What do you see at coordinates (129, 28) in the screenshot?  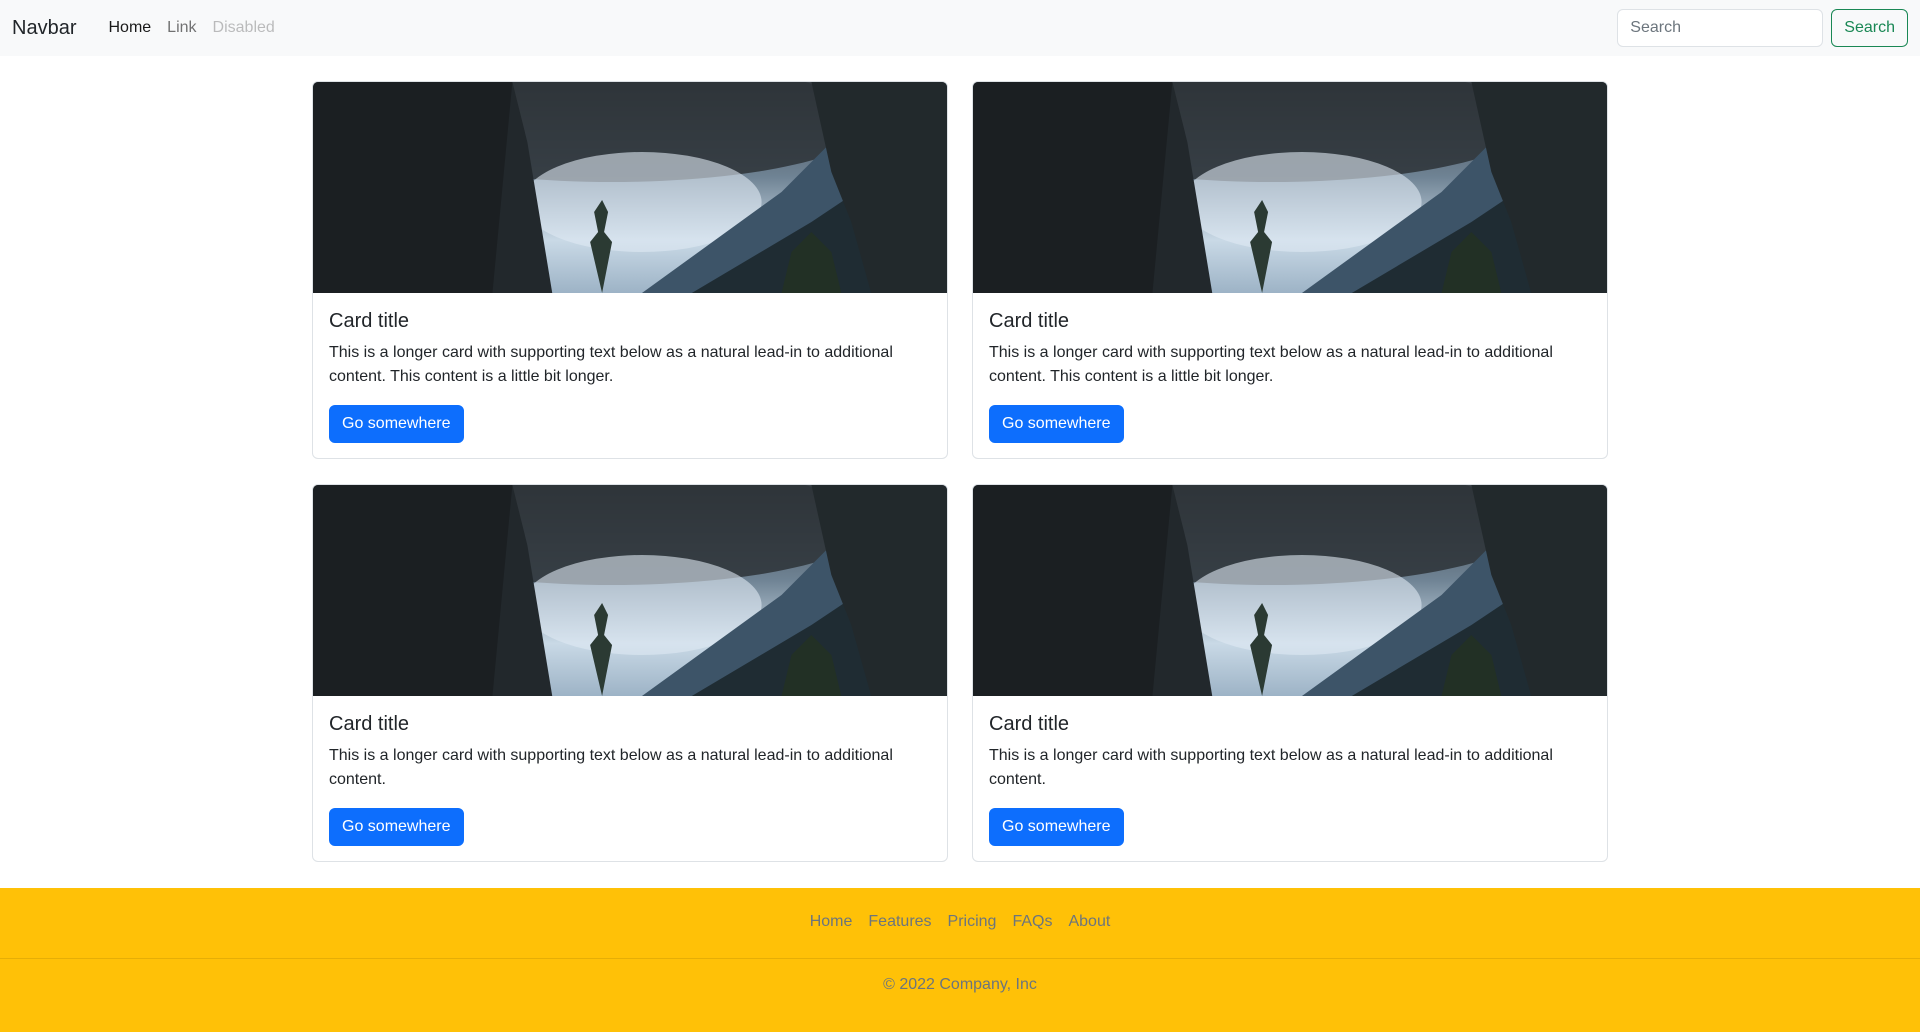 I see `nav-link-home: Home` at bounding box center [129, 28].